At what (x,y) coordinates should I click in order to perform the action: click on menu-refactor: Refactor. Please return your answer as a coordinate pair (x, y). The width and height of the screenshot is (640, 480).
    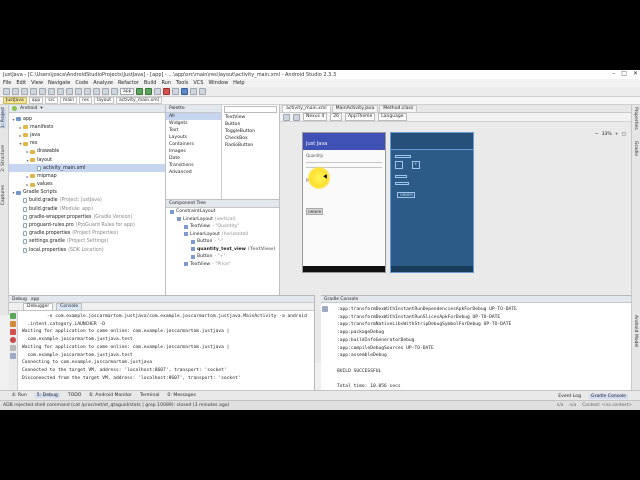
    Looking at the image, I should click on (128, 83).